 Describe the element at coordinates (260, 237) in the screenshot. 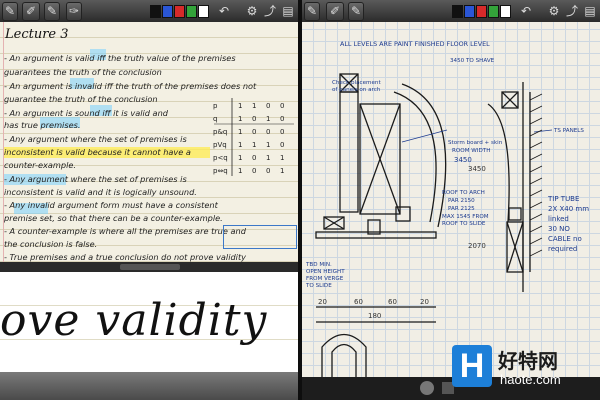

I see `zoom-region-box` at that location.